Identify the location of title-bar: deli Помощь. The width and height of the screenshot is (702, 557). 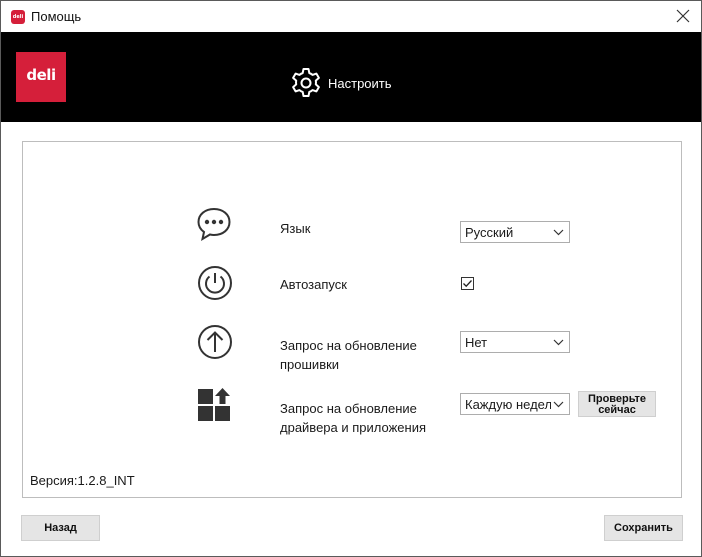
(351, 16).